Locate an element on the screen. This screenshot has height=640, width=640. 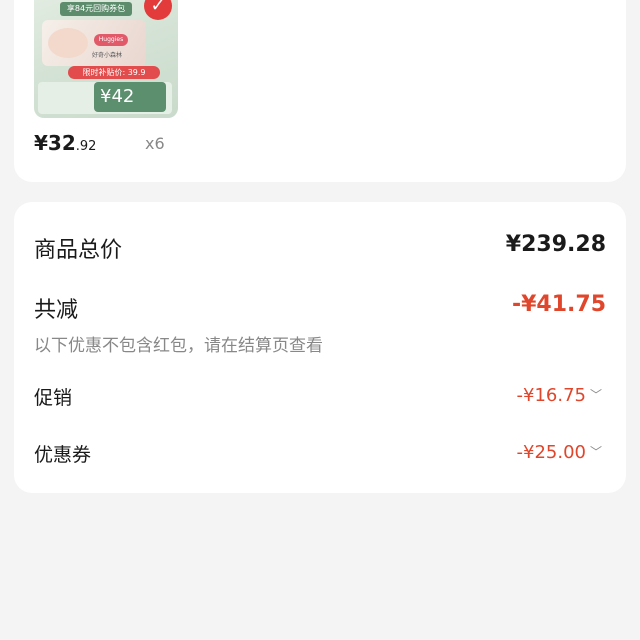
price-integer: 32 is located at coordinates (61, 143).